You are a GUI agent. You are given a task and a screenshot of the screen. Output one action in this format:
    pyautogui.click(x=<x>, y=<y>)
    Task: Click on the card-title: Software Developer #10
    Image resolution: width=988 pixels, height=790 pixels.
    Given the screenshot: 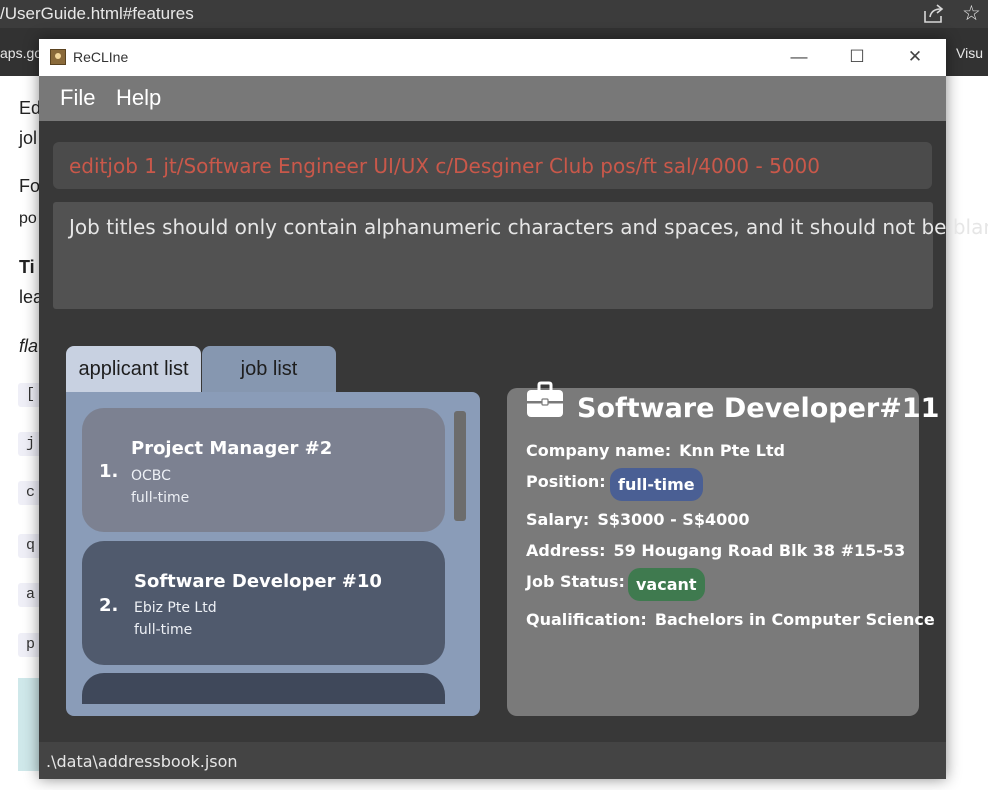 What is the action you would take?
    pyautogui.click(x=258, y=581)
    